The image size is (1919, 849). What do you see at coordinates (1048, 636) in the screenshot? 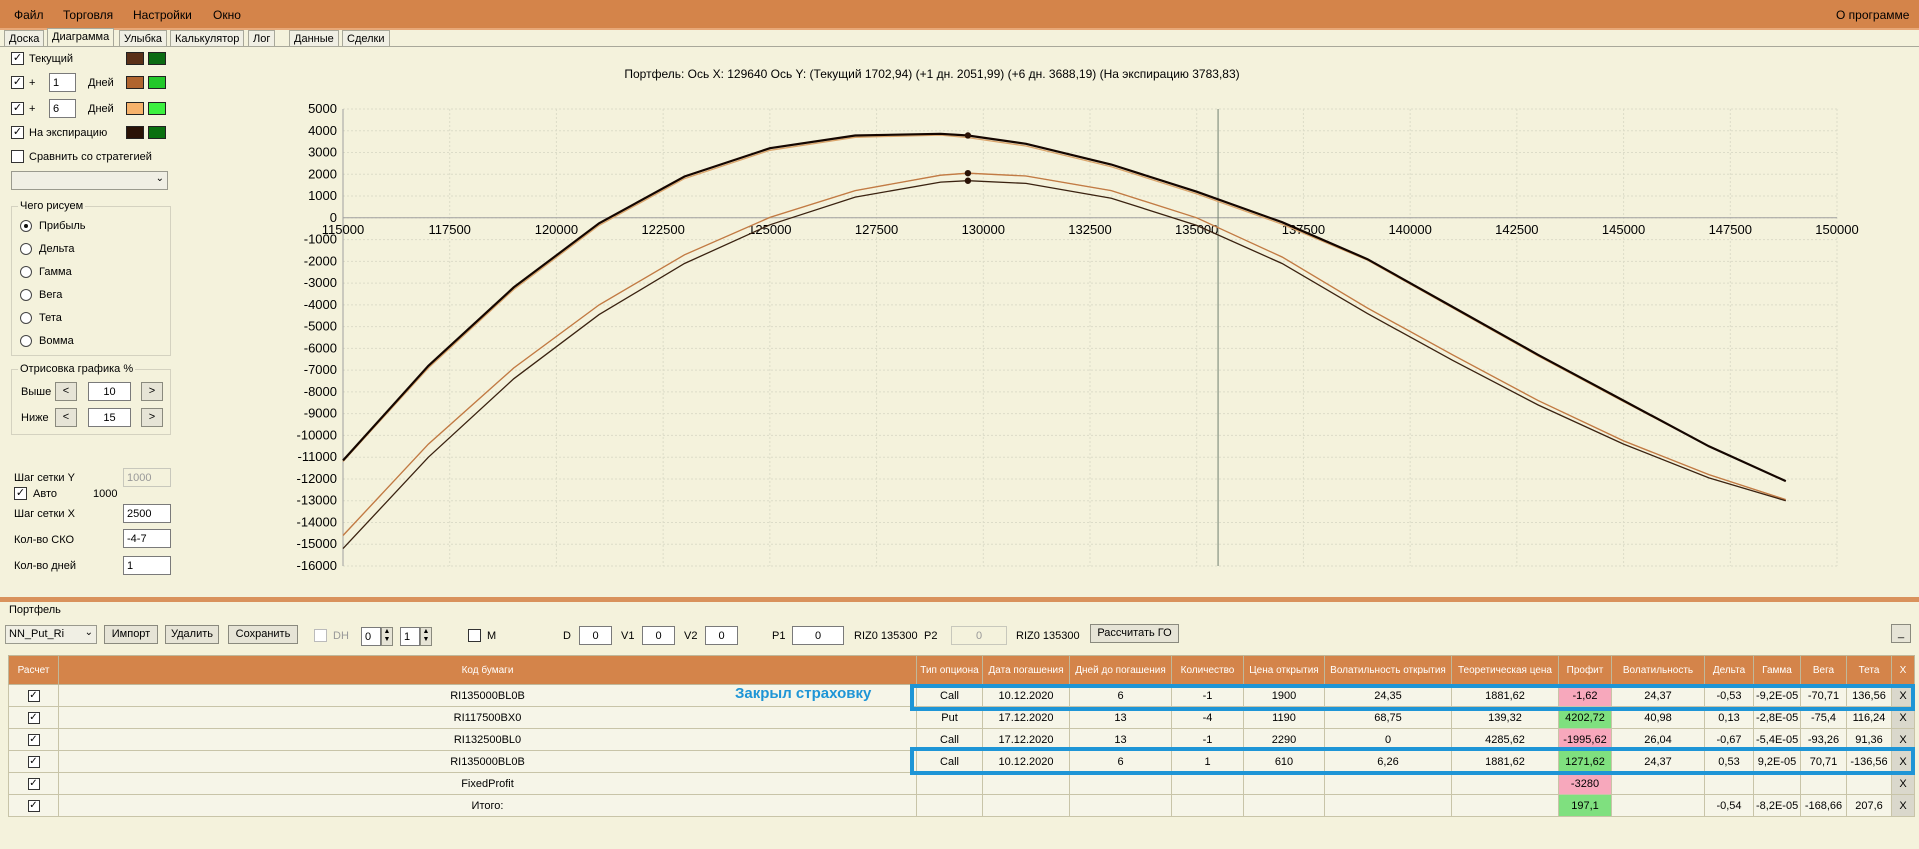
I see `p2-ticker: RIZ0 135300` at bounding box center [1048, 636].